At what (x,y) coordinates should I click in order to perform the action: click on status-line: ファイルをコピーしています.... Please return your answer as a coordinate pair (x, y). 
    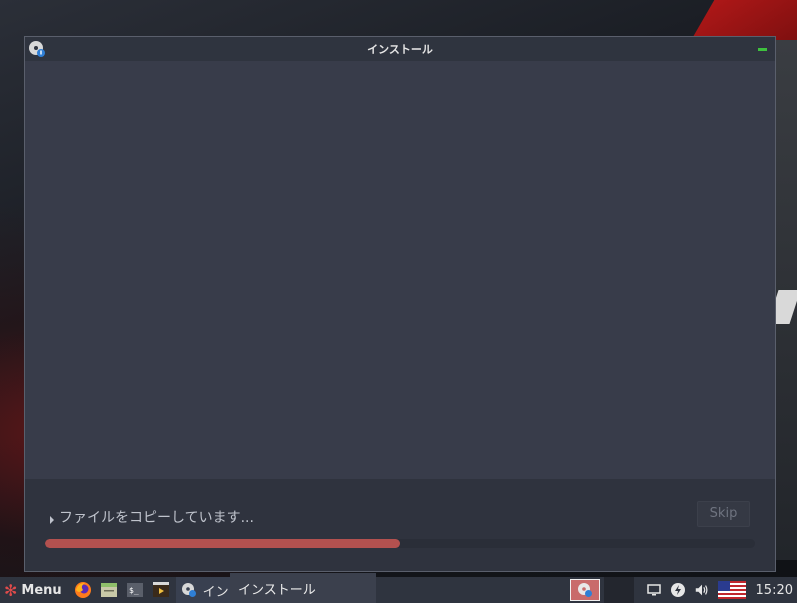
    Looking at the image, I should click on (152, 517).